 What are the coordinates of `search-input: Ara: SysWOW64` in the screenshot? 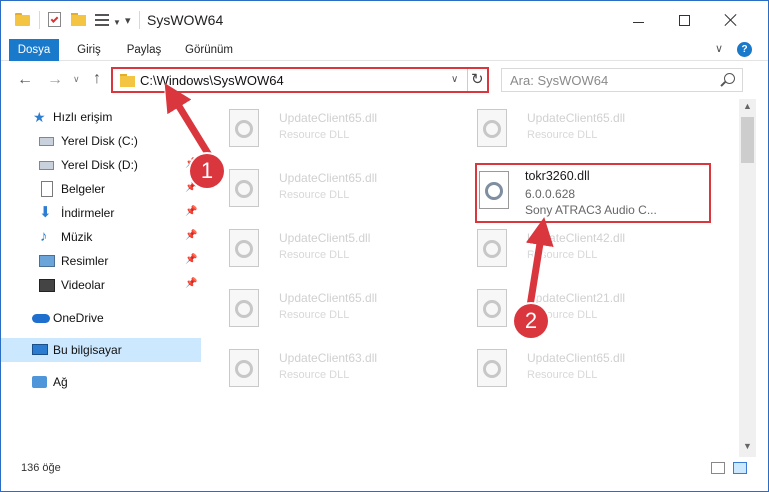 It's located at (622, 80).